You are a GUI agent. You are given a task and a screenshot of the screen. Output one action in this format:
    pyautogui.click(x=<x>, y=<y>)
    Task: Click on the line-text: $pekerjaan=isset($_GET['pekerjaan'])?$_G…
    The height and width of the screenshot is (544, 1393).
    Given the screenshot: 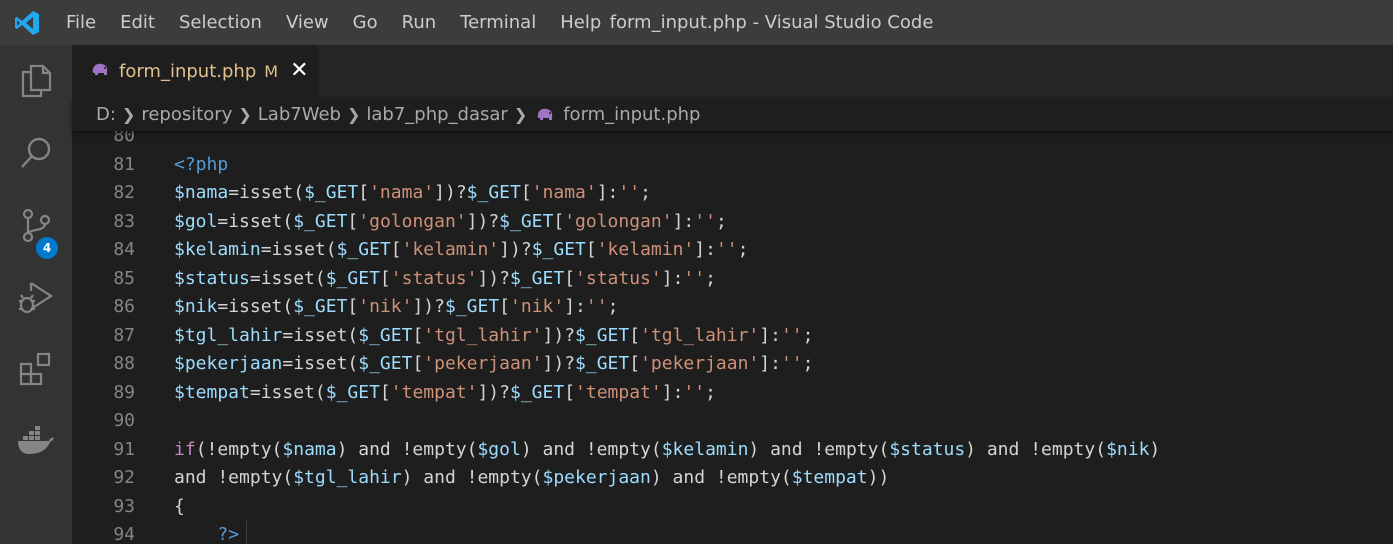 What is the action you would take?
    pyautogui.click(x=494, y=363)
    